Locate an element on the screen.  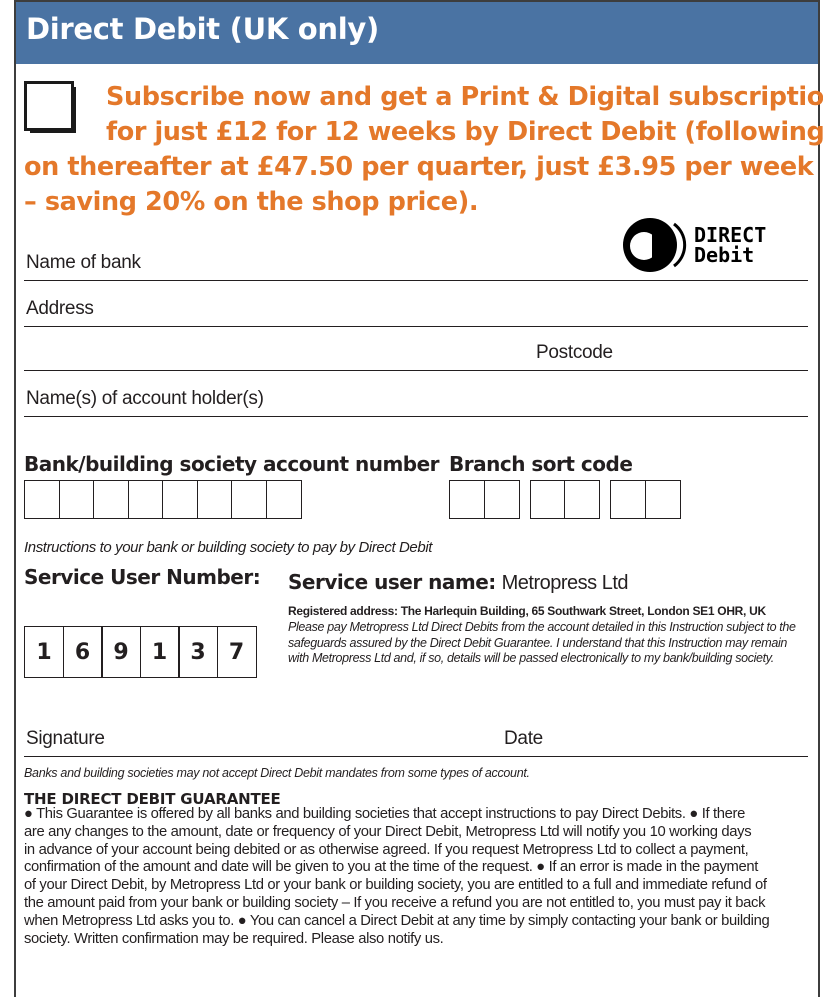
form-header: Direct Debit (UK only) is located at coordinates (417, 33).